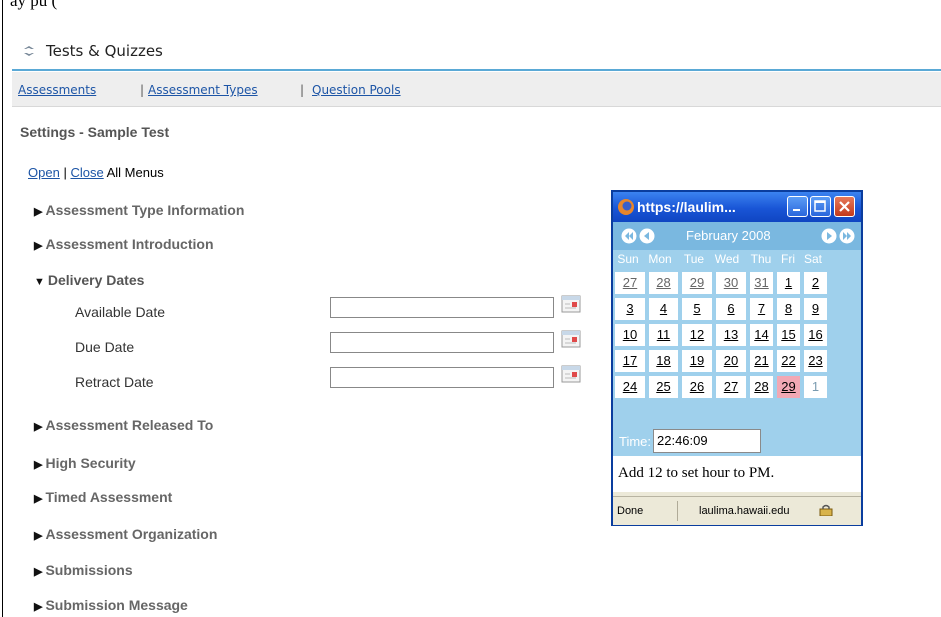 This screenshot has height=617, width=941. What do you see at coordinates (86, 172) in the screenshot?
I see `close-all-menus-link: Close` at bounding box center [86, 172].